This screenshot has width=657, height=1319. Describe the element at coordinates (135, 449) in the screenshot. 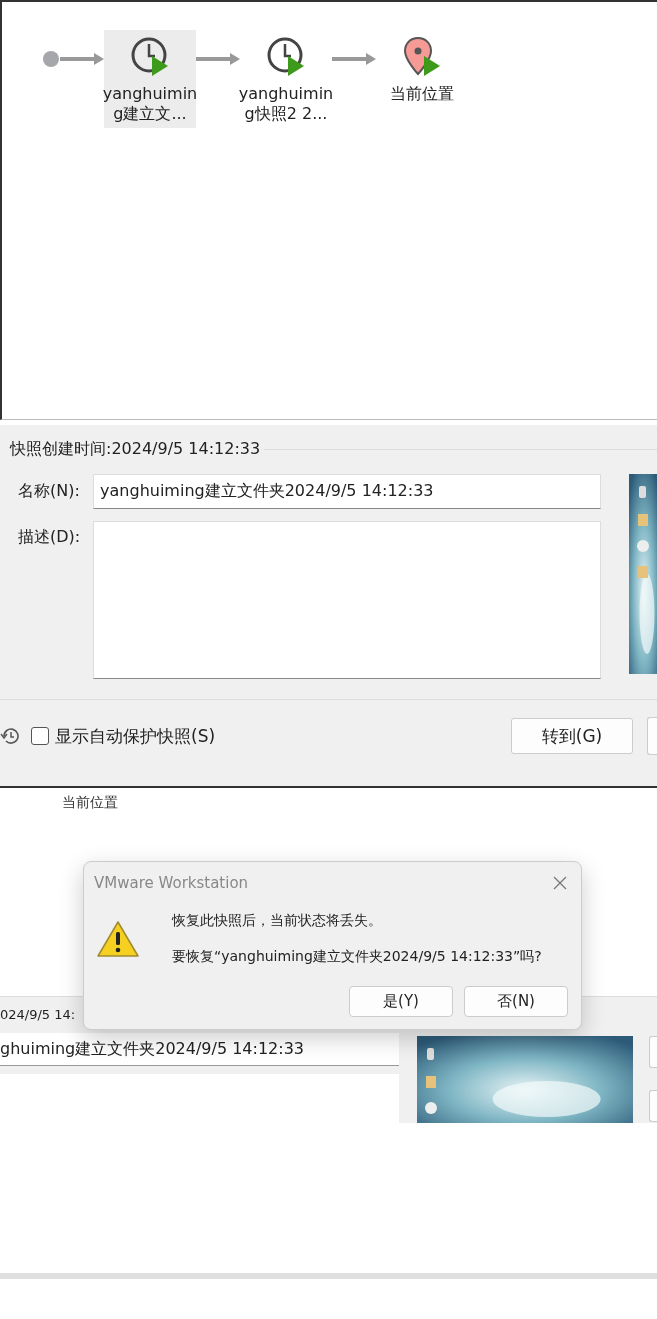

I see `created-time: 快照创建时间:2024/9/5 14:12:33` at that location.